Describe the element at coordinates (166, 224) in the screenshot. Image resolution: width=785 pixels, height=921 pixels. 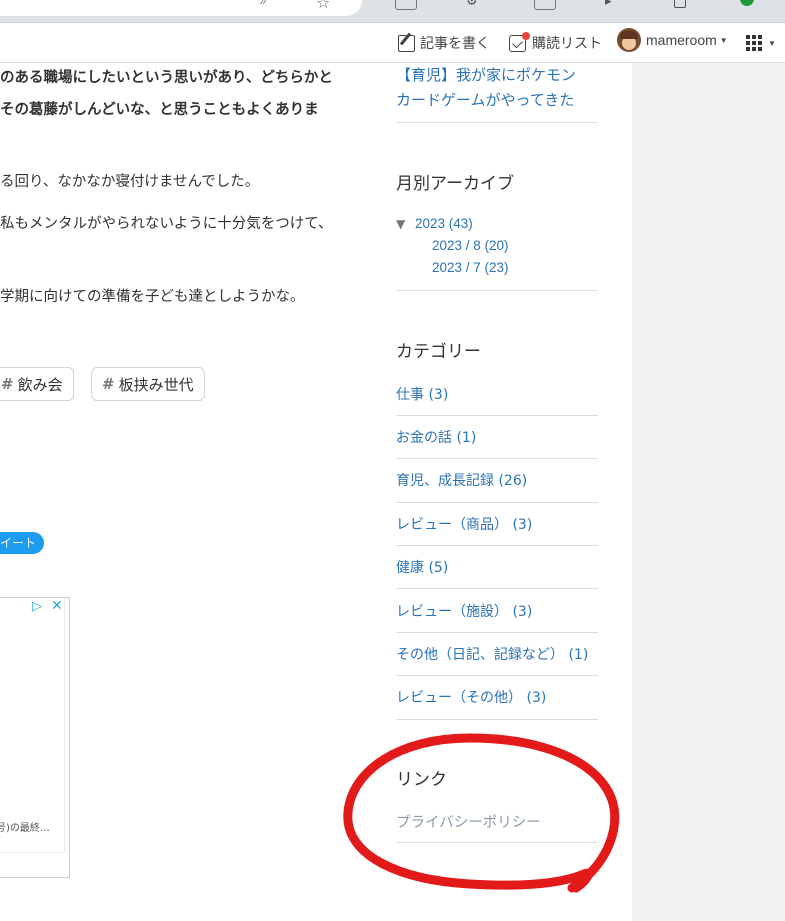
I see `article-text: 私もメンタルがやられないように十分気をつけて、` at that location.